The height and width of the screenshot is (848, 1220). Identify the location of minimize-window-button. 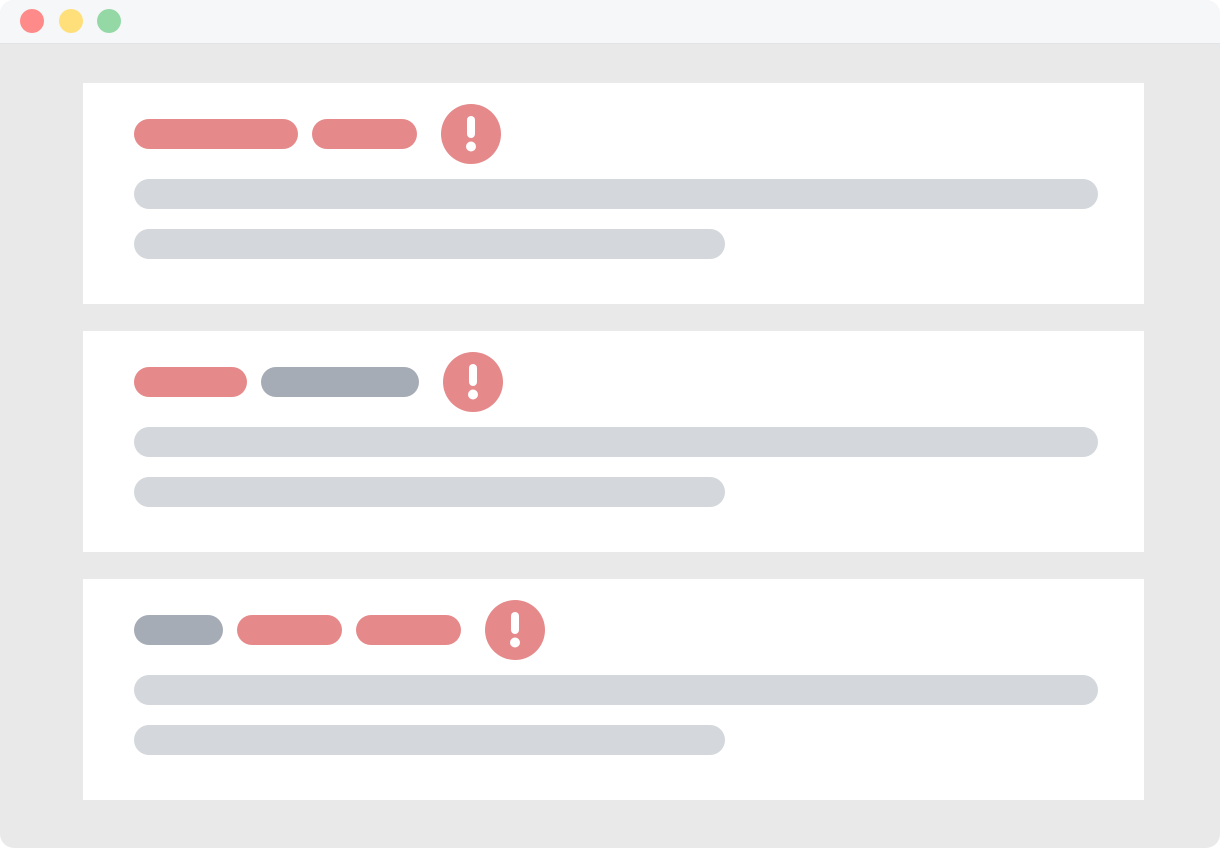
(71, 21).